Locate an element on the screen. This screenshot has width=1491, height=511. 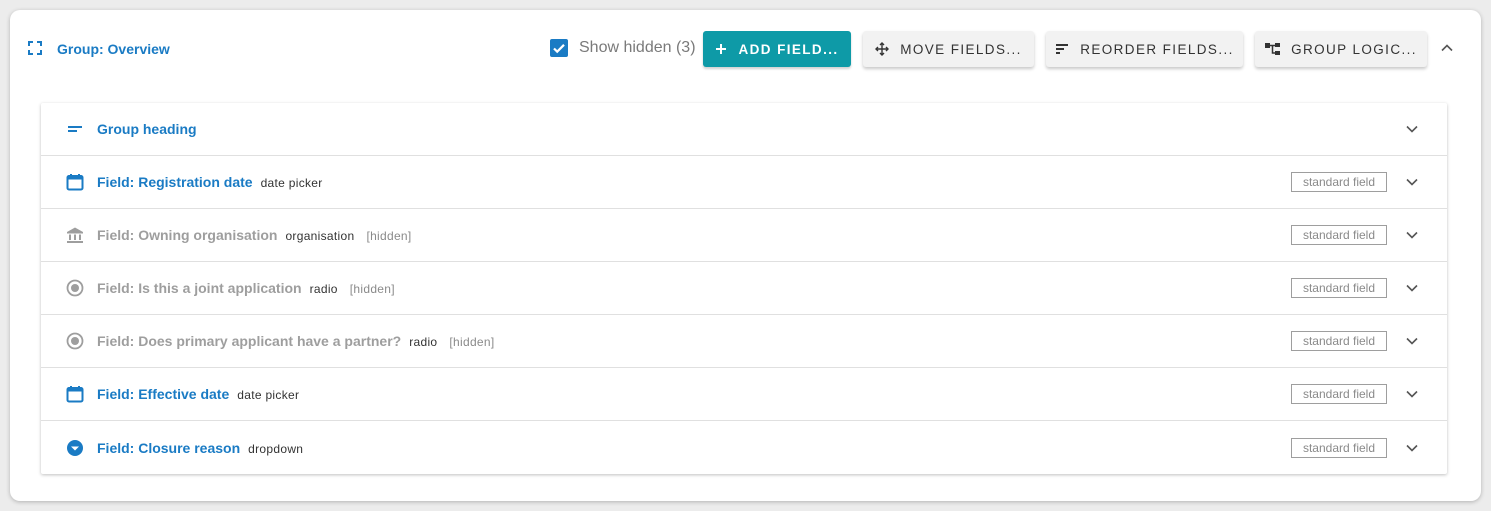
checkmark-icon is located at coordinates (559, 49).